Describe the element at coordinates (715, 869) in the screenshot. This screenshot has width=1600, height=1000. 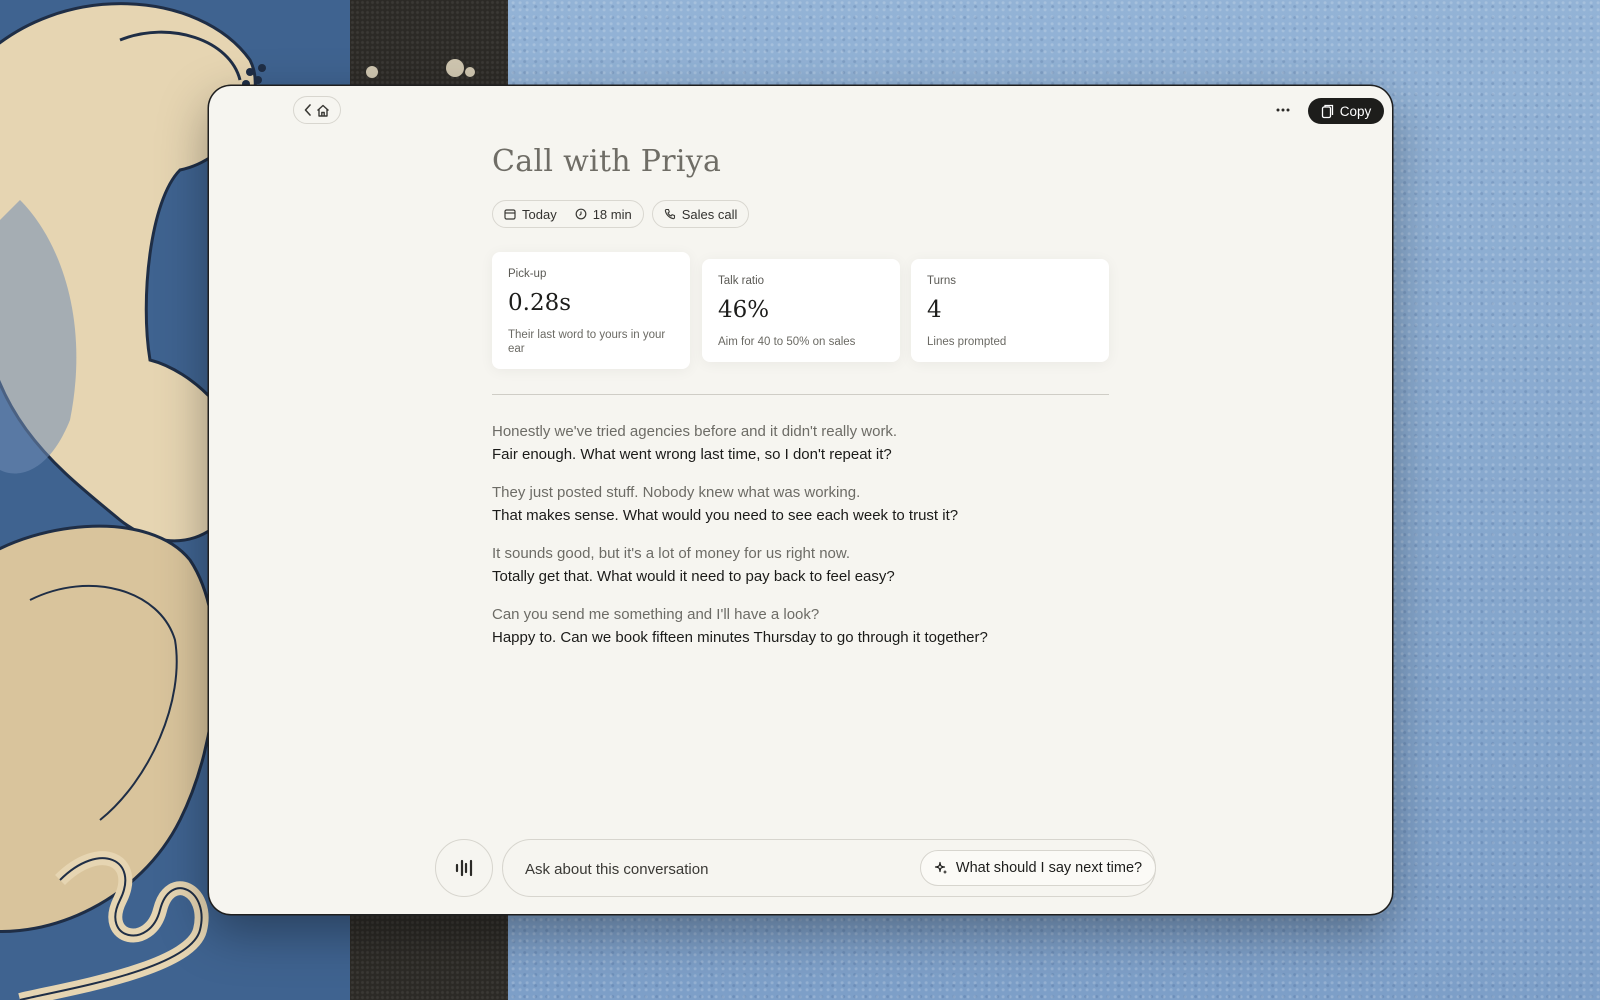
I see `ask-input` at that location.